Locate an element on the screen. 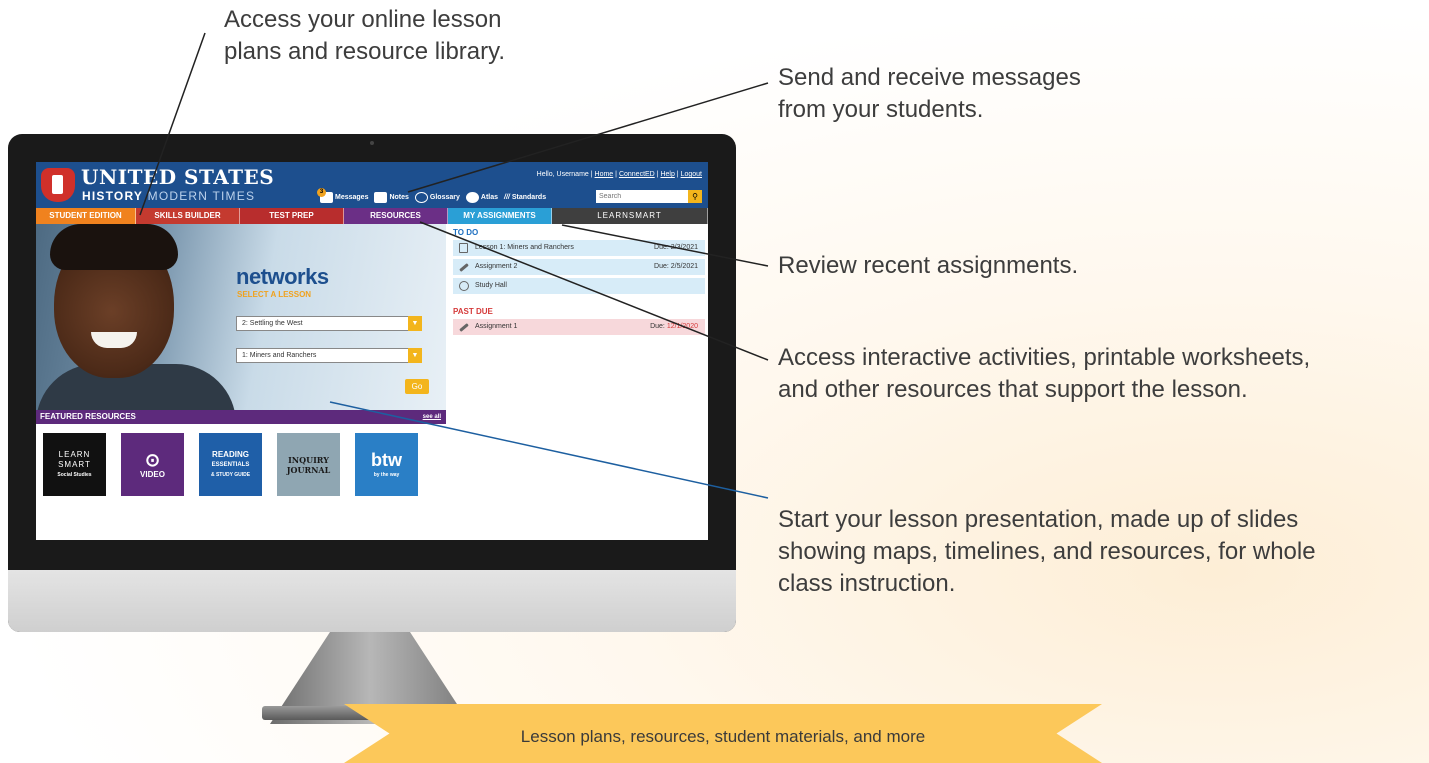 The image size is (1429, 763). todo-item: Study Hall is located at coordinates (579, 286).